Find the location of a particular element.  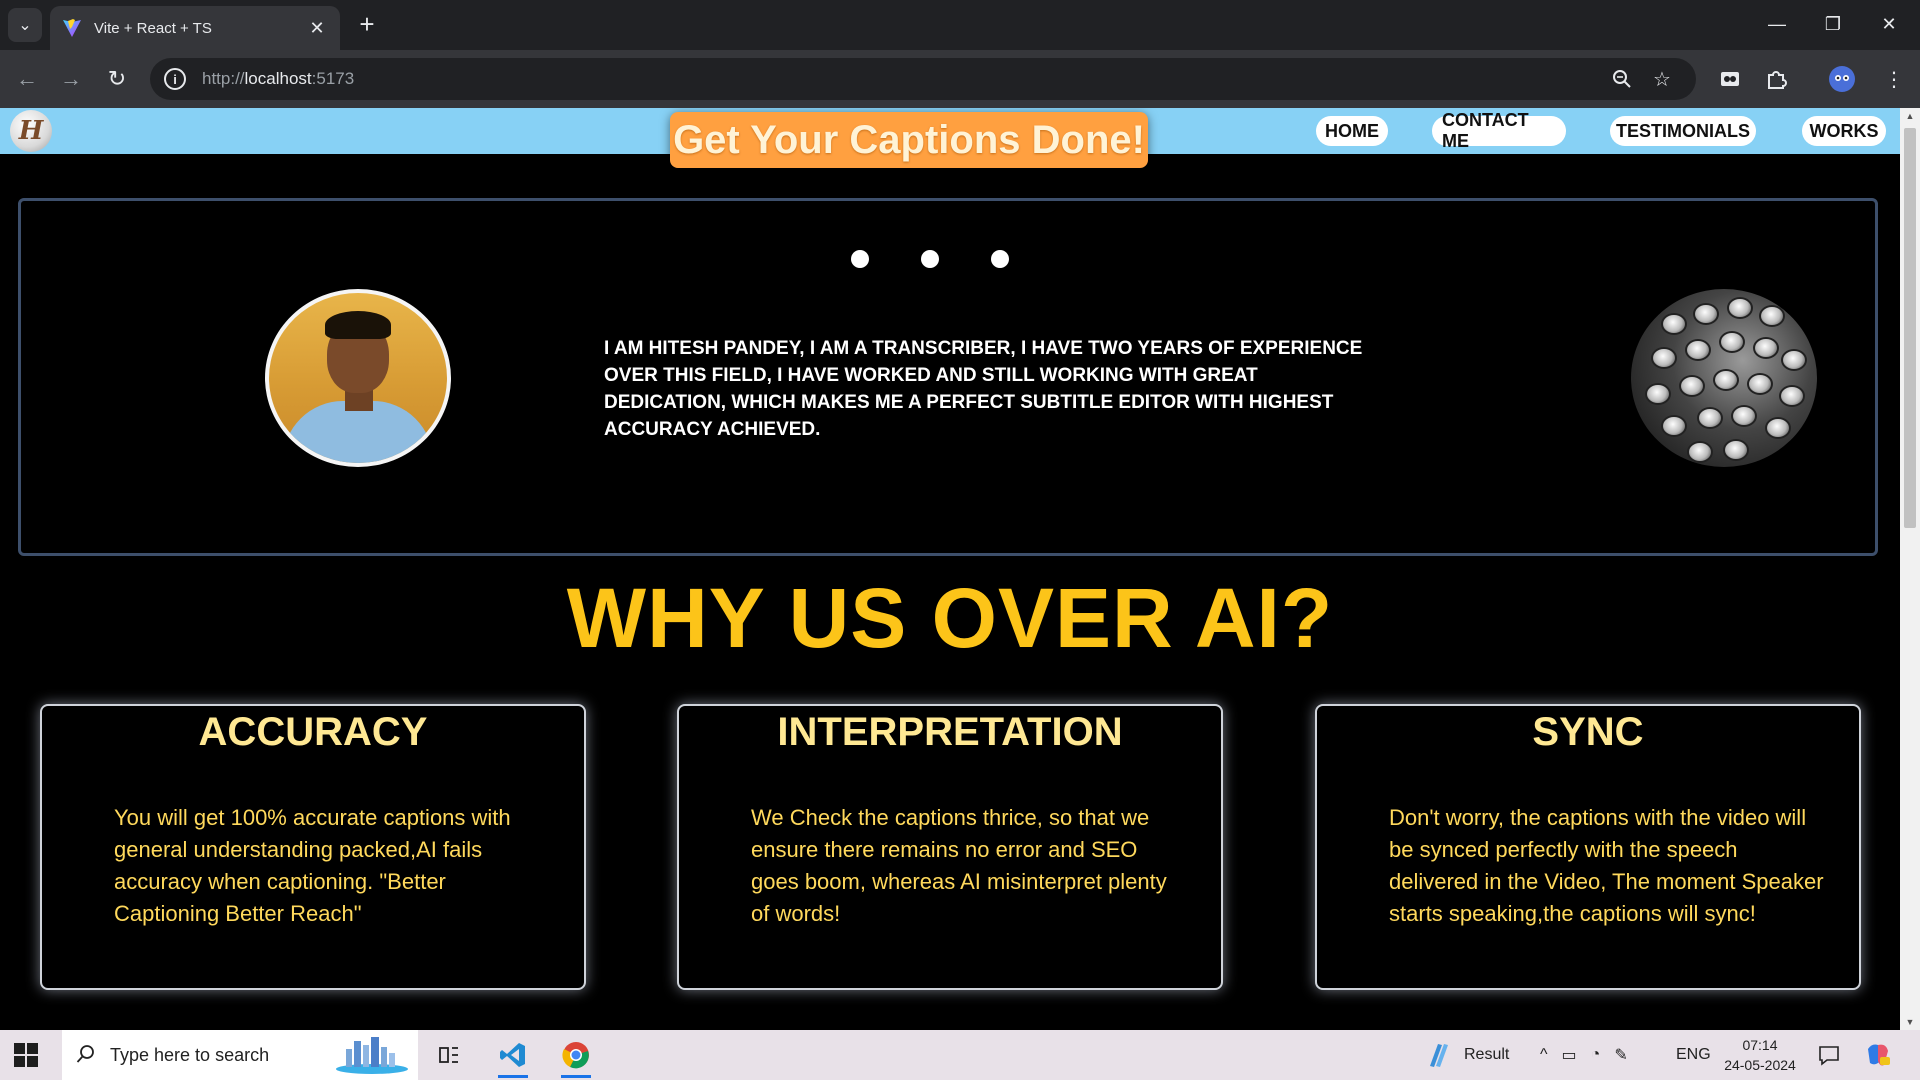

copilot-icon is located at coordinates (1878, 1055).